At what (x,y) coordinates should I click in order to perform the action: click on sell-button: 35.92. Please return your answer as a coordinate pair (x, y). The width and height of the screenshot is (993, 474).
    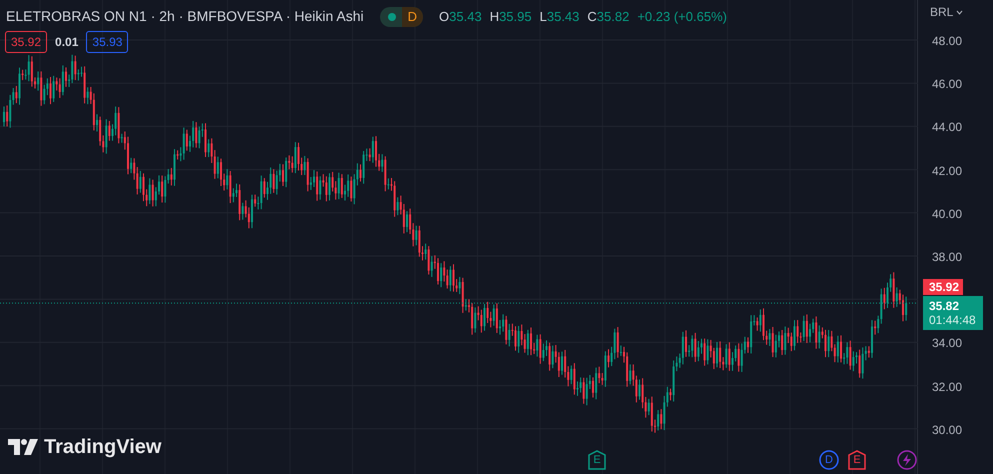
    Looking at the image, I should click on (26, 42).